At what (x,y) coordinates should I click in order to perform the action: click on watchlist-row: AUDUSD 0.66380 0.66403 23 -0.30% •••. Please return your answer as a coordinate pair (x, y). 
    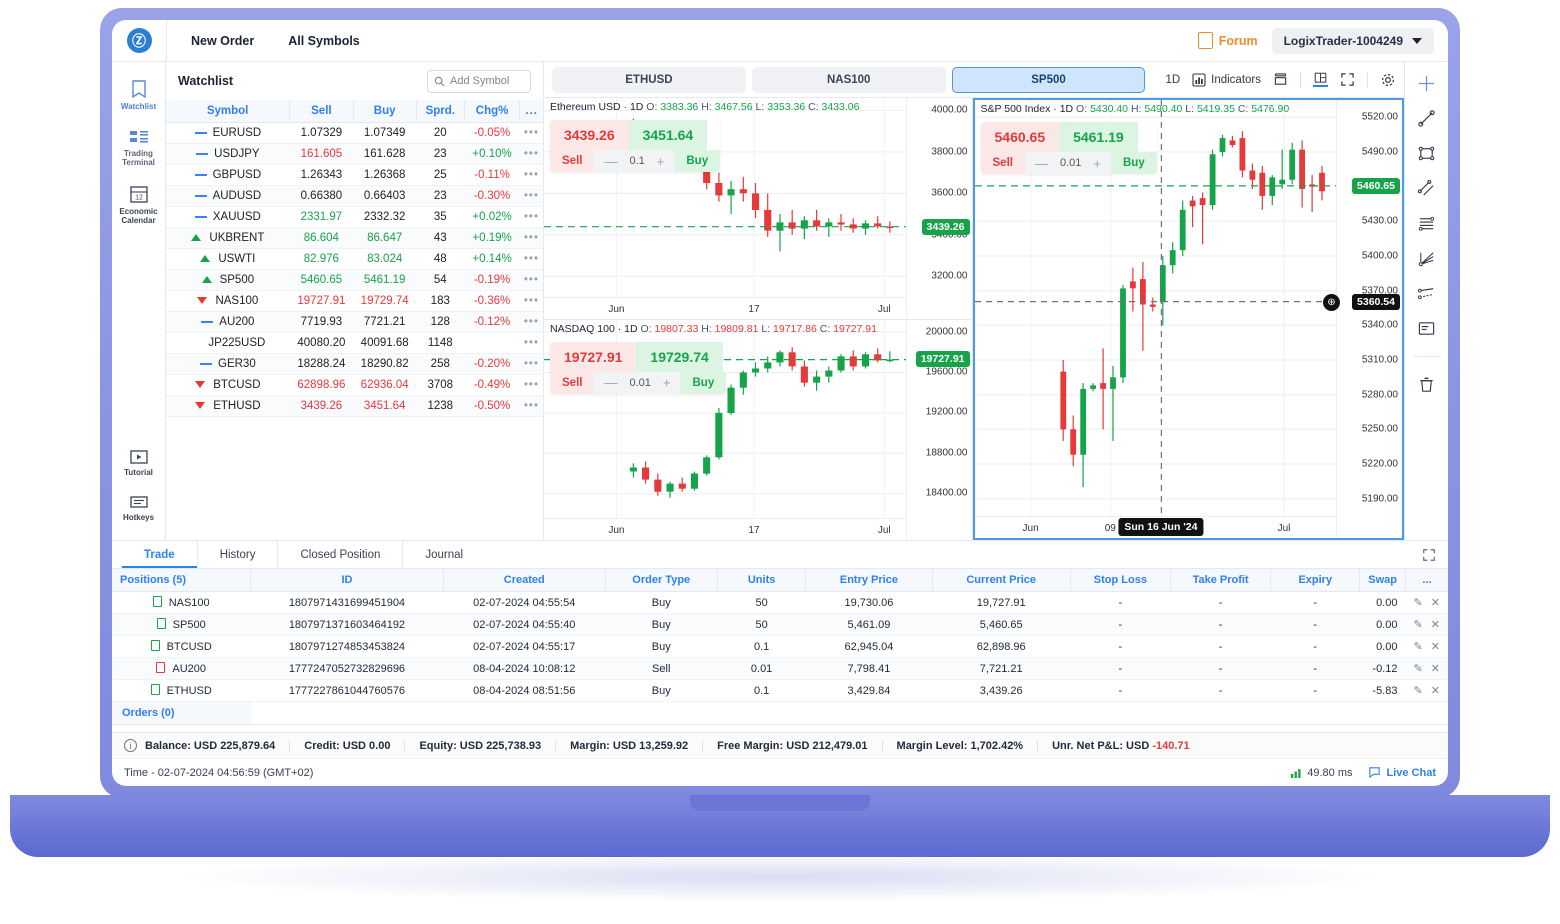
    Looking at the image, I should click on (354, 196).